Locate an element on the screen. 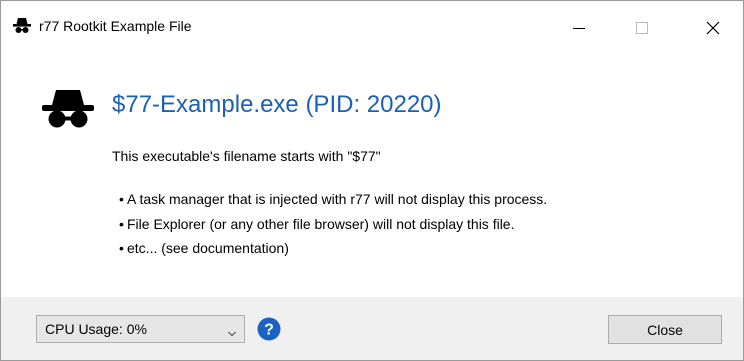  cpu-usage-label: CPU Usage: 0% is located at coordinates (96, 329).